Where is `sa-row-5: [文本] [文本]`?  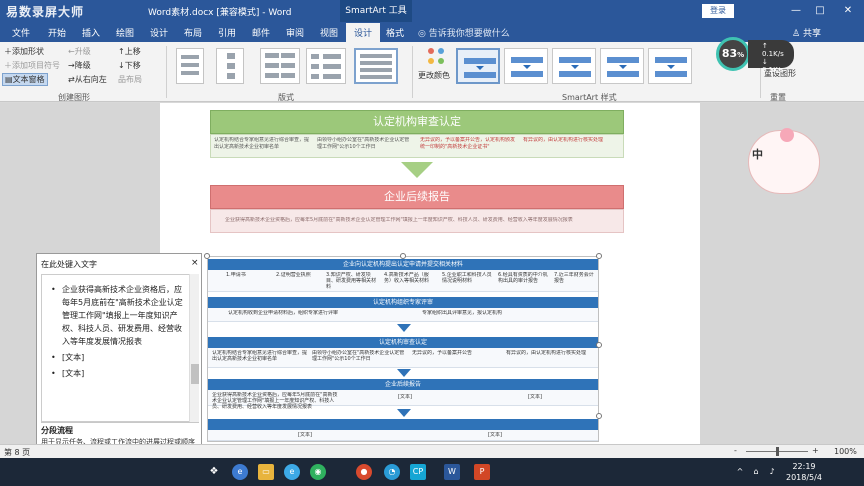 sa-row-5: [文本] [文本] is located at coordinates (403, 435).